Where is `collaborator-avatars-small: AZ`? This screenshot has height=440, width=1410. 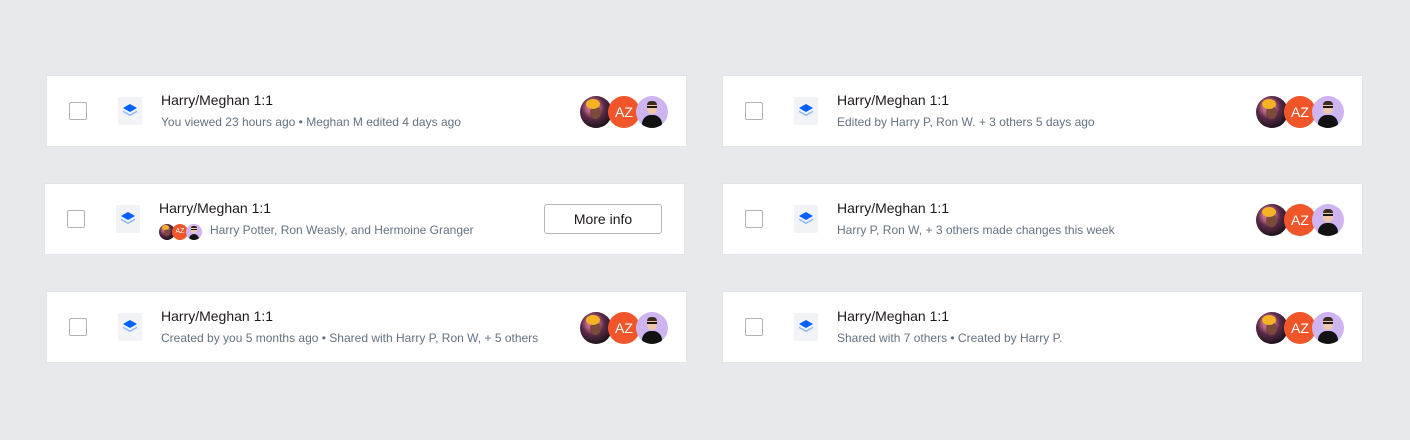 collaborator-avatars-small: AZ is located at coordinates (182, 232).